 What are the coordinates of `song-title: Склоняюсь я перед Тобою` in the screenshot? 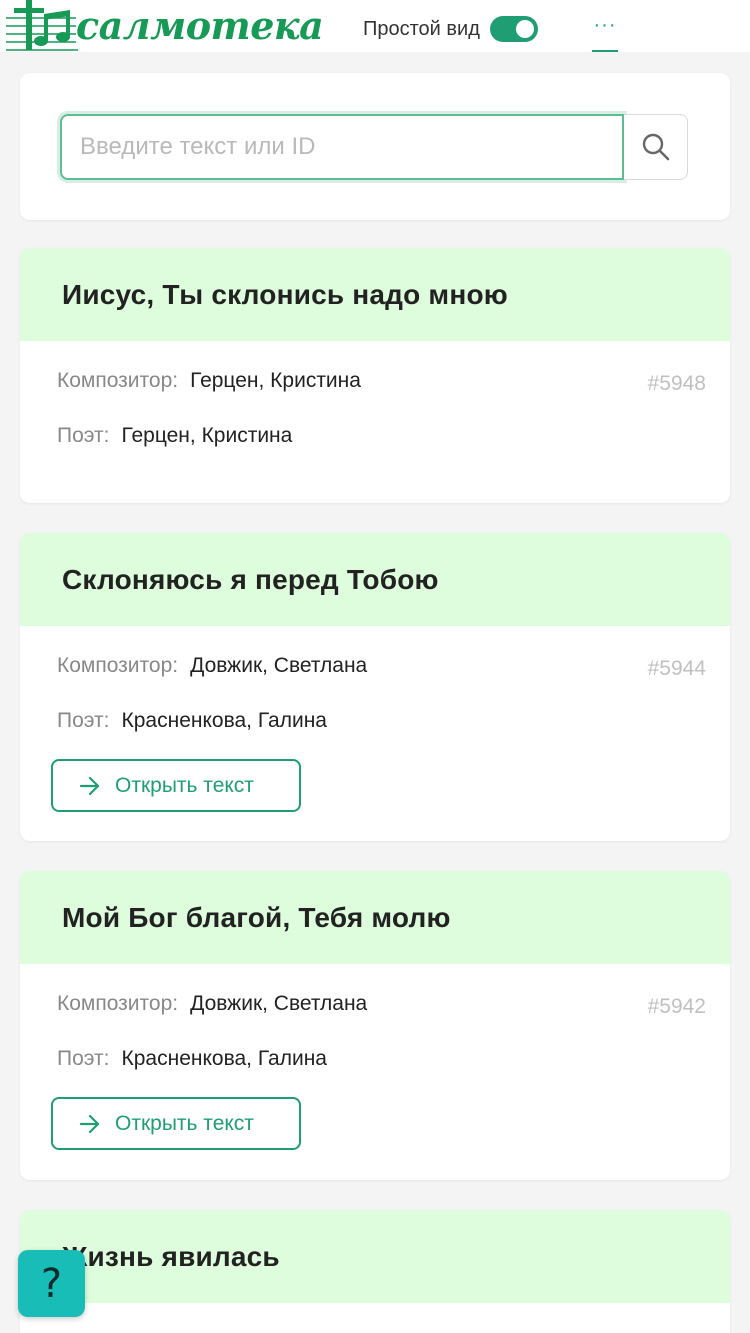 It's located at (250, 580).